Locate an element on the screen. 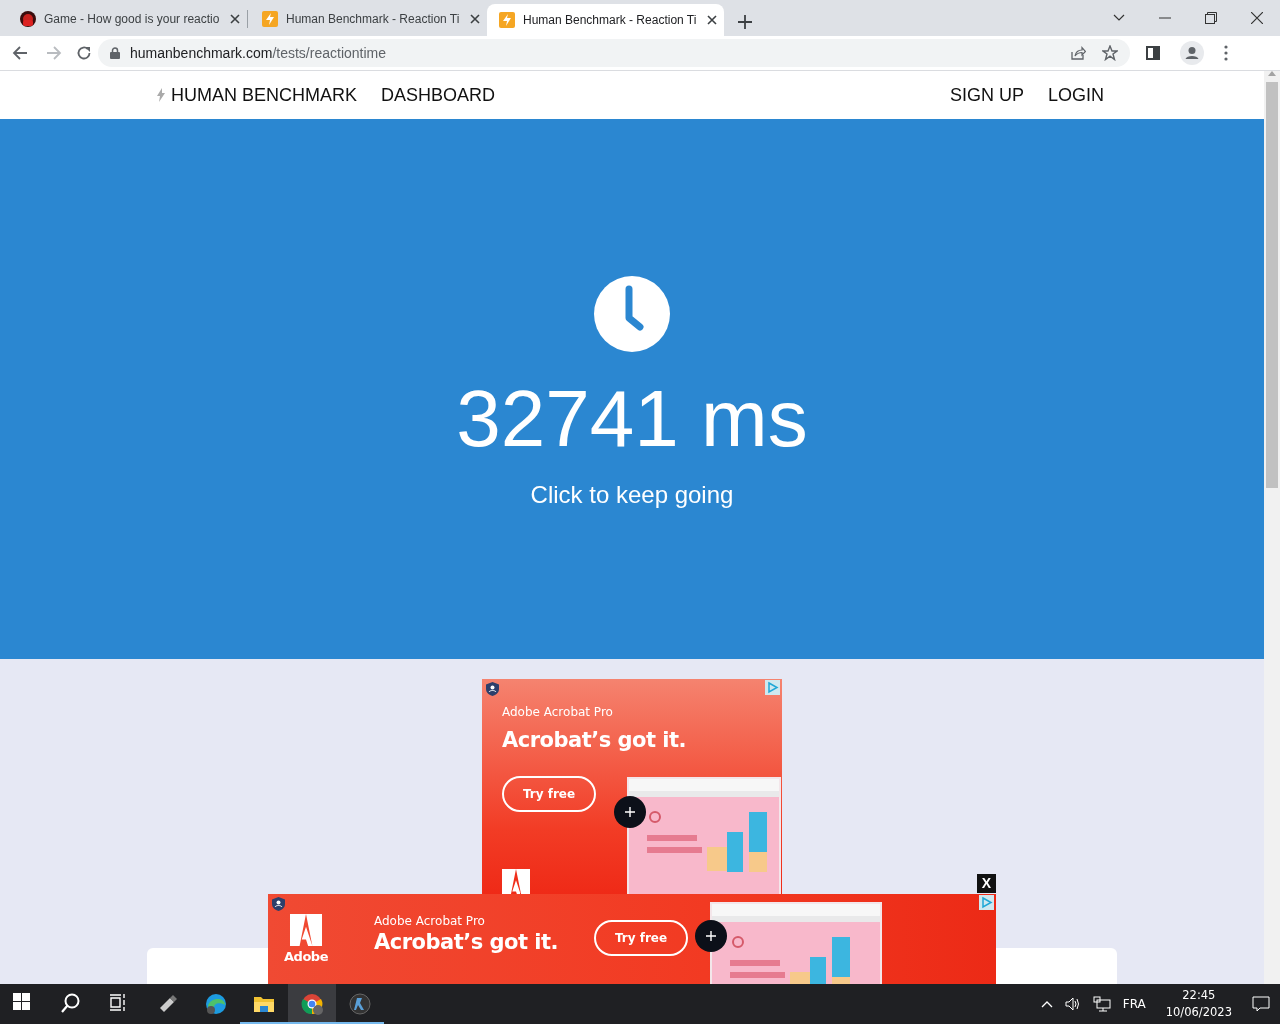  url-text: humanbenchmark.com/tests/reactiontime is located at coordinates (258, 53).